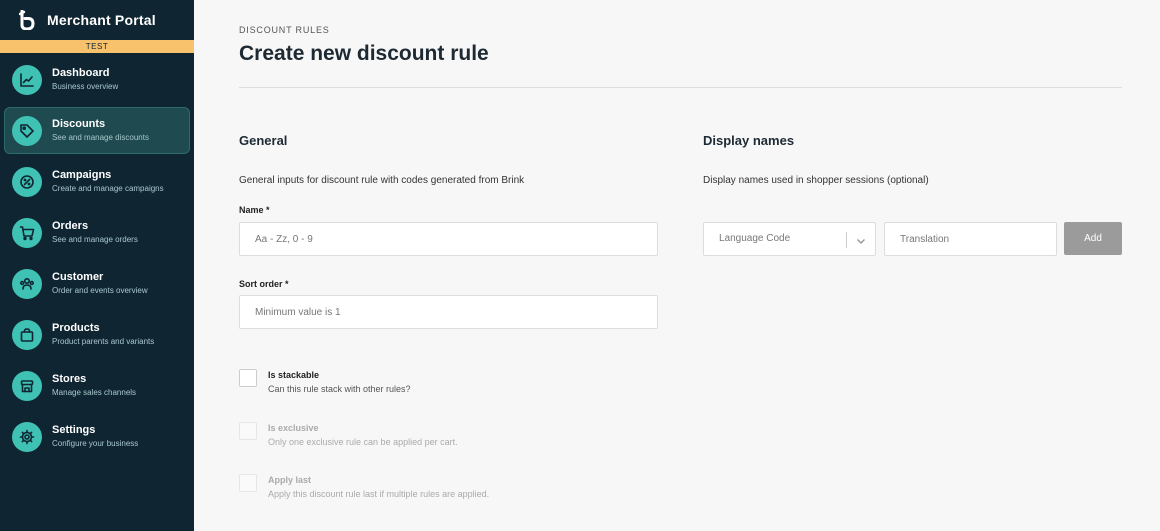  I want to click on brand: Merchant Portal, so click(97, 20).